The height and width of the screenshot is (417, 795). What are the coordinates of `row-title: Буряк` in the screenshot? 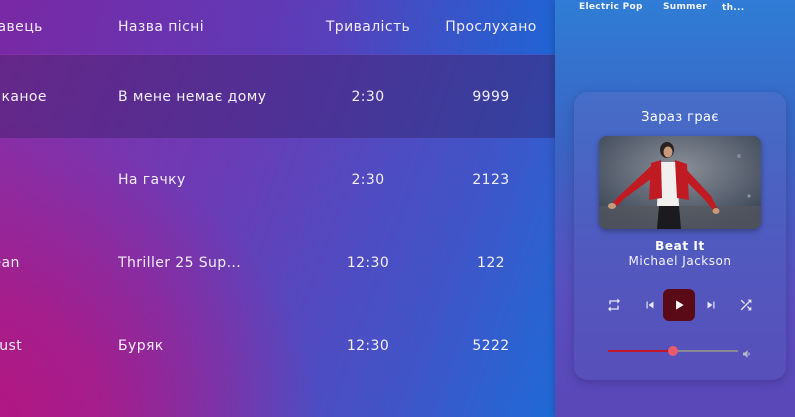 It's located at (141, 345).